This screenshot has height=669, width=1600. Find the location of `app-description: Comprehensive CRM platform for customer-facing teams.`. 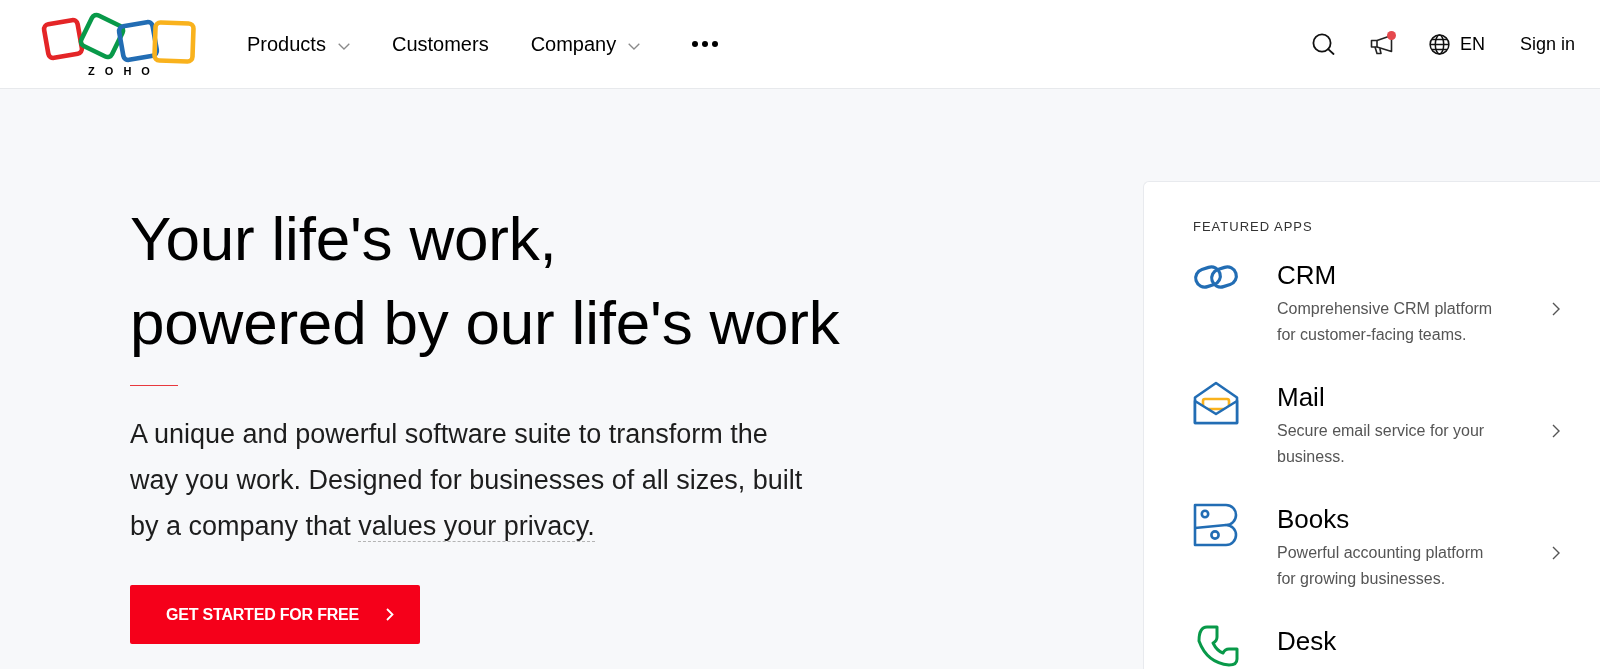

app-description: Comprehensive CRM platform for customer-facing teams. is located at coordinates (1385, 322).